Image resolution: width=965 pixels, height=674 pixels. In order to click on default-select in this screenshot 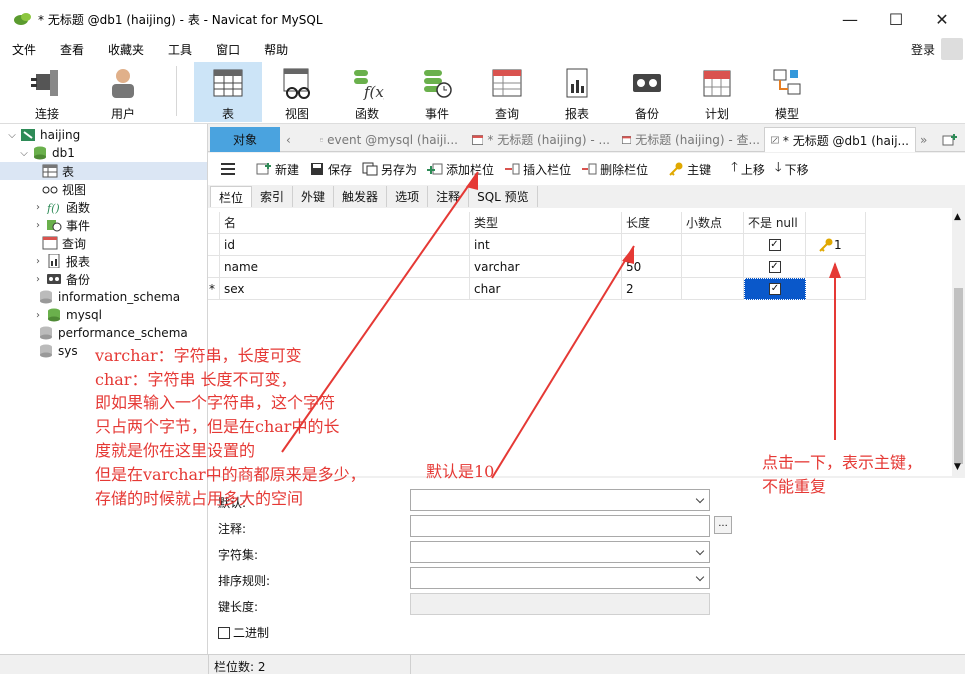, I will do `click(560, 500)`.